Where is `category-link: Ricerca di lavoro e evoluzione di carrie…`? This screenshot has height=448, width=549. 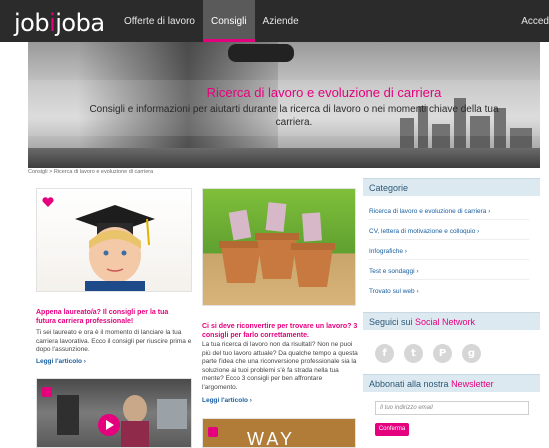 category-link: Ricerca di lavoro e evoluzione di carrie… is located at coordinates (449, 214).